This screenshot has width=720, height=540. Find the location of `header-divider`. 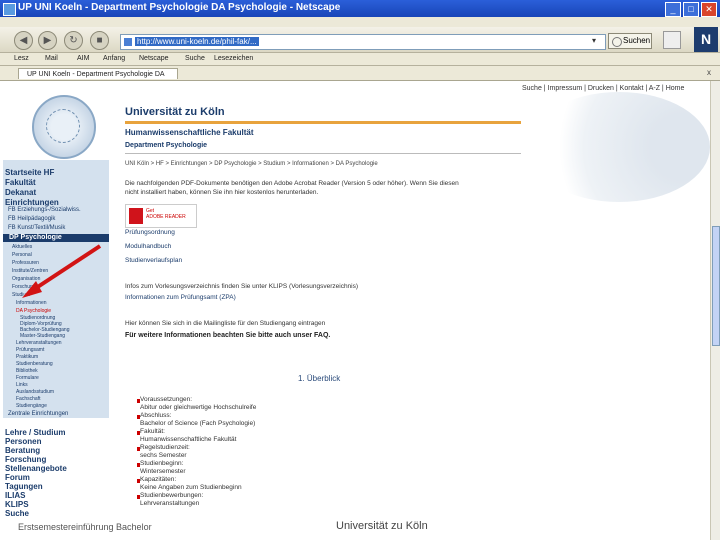

header-divider is located at coordinates (323, 122).